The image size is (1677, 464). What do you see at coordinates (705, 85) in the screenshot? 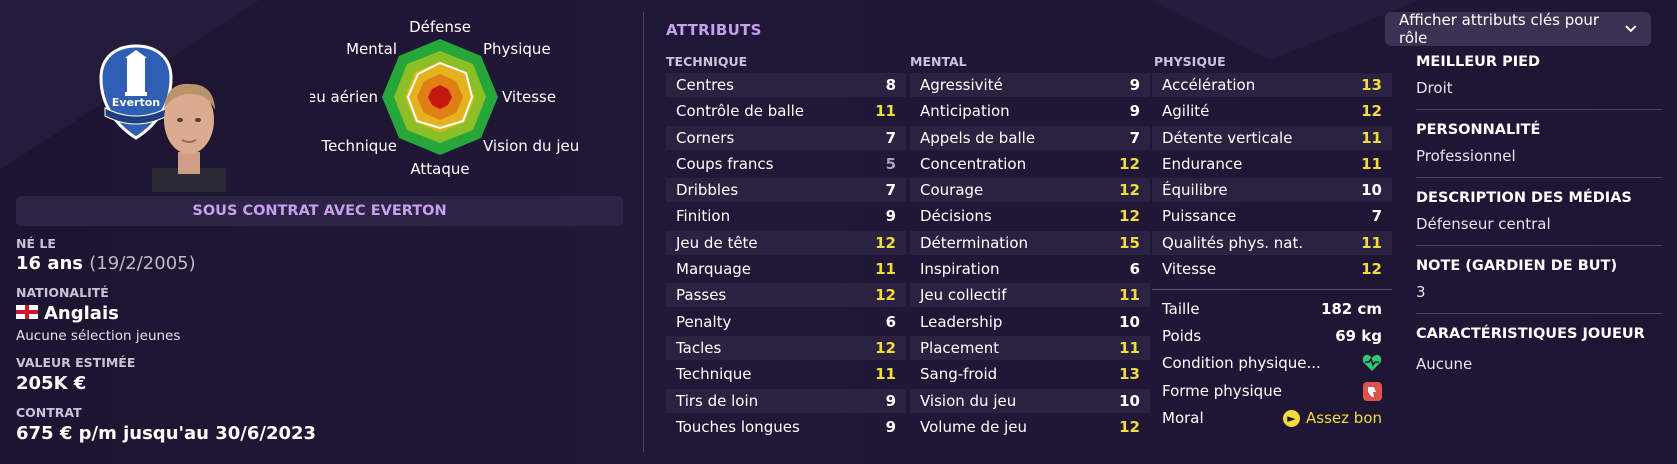
I see `attribute-name: Centres` at bounding box center [705, 85].